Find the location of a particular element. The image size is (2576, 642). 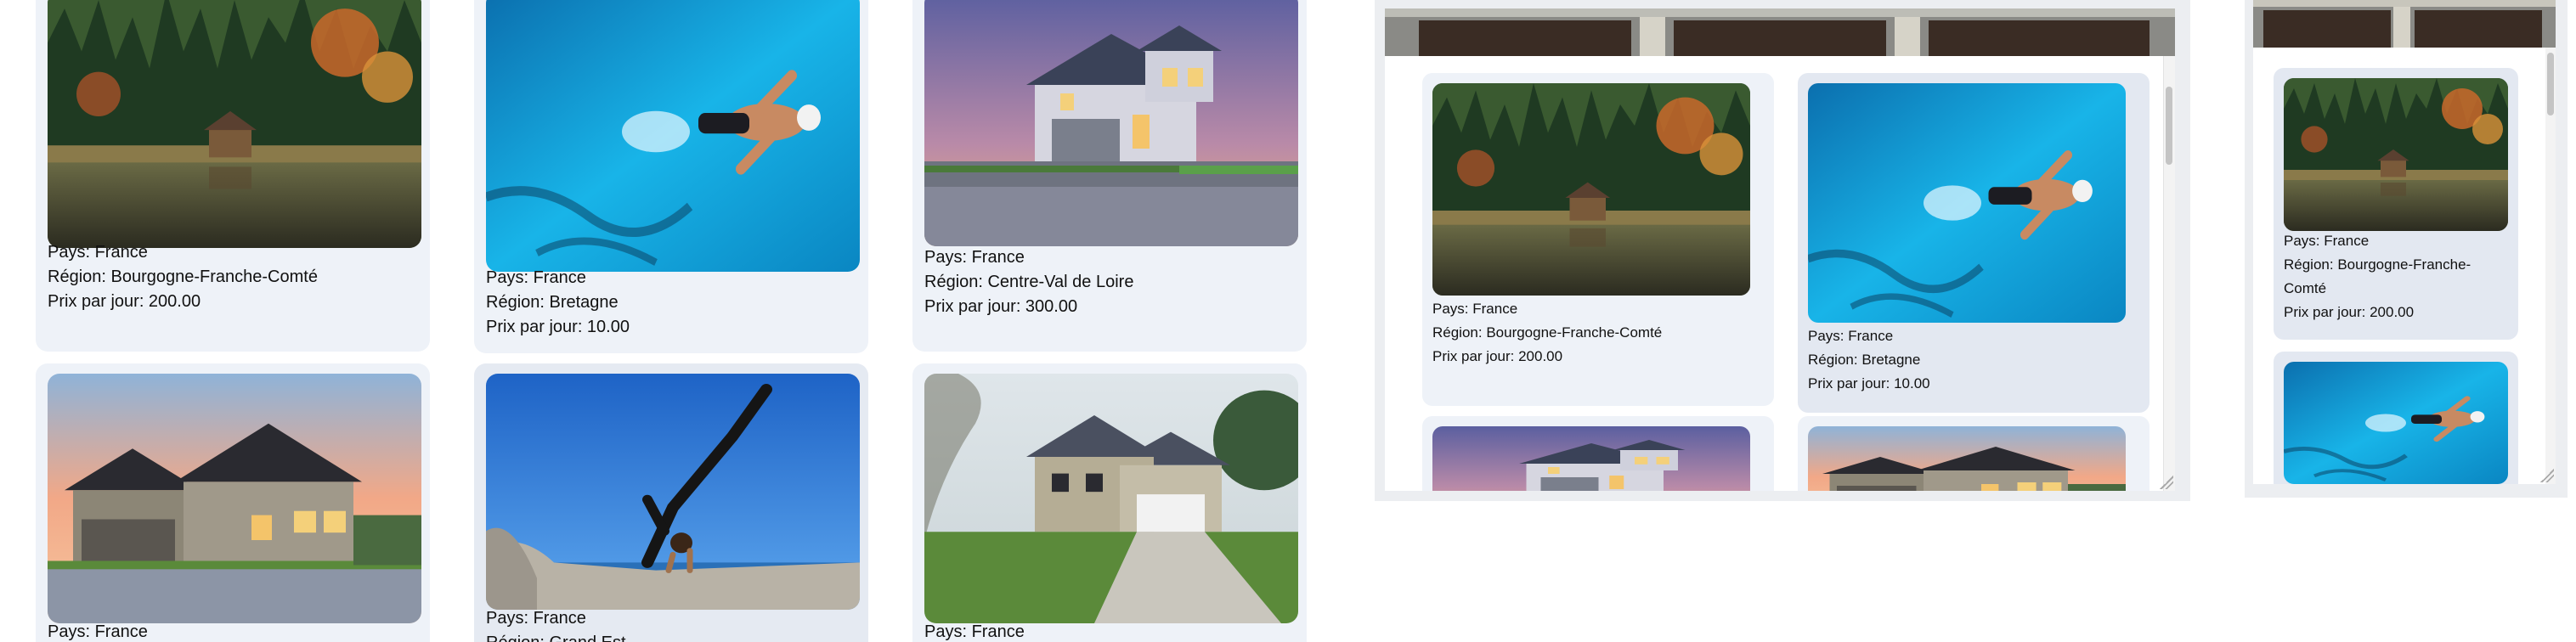

listing-region-line2: Comté is located at coordinates (2305, 288).